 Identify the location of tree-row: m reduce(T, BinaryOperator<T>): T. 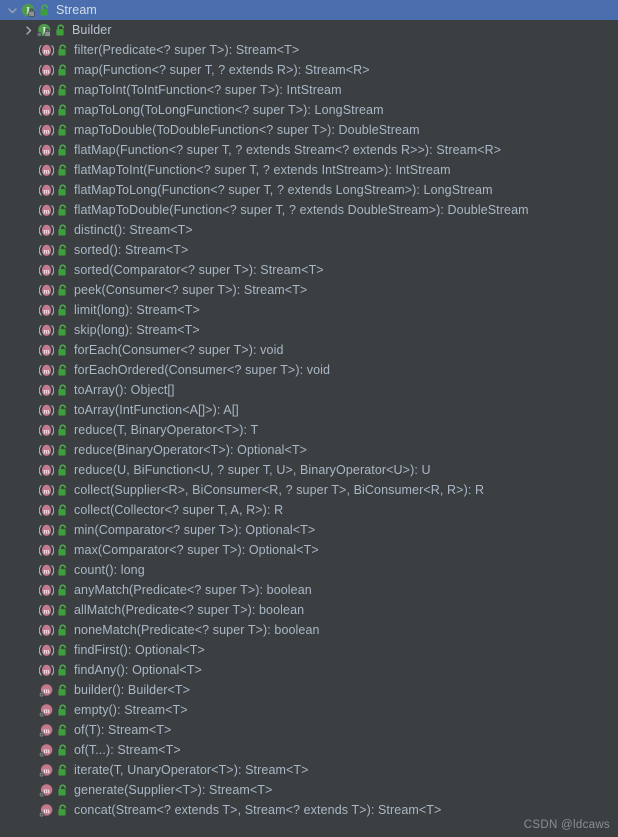
(309, 430).